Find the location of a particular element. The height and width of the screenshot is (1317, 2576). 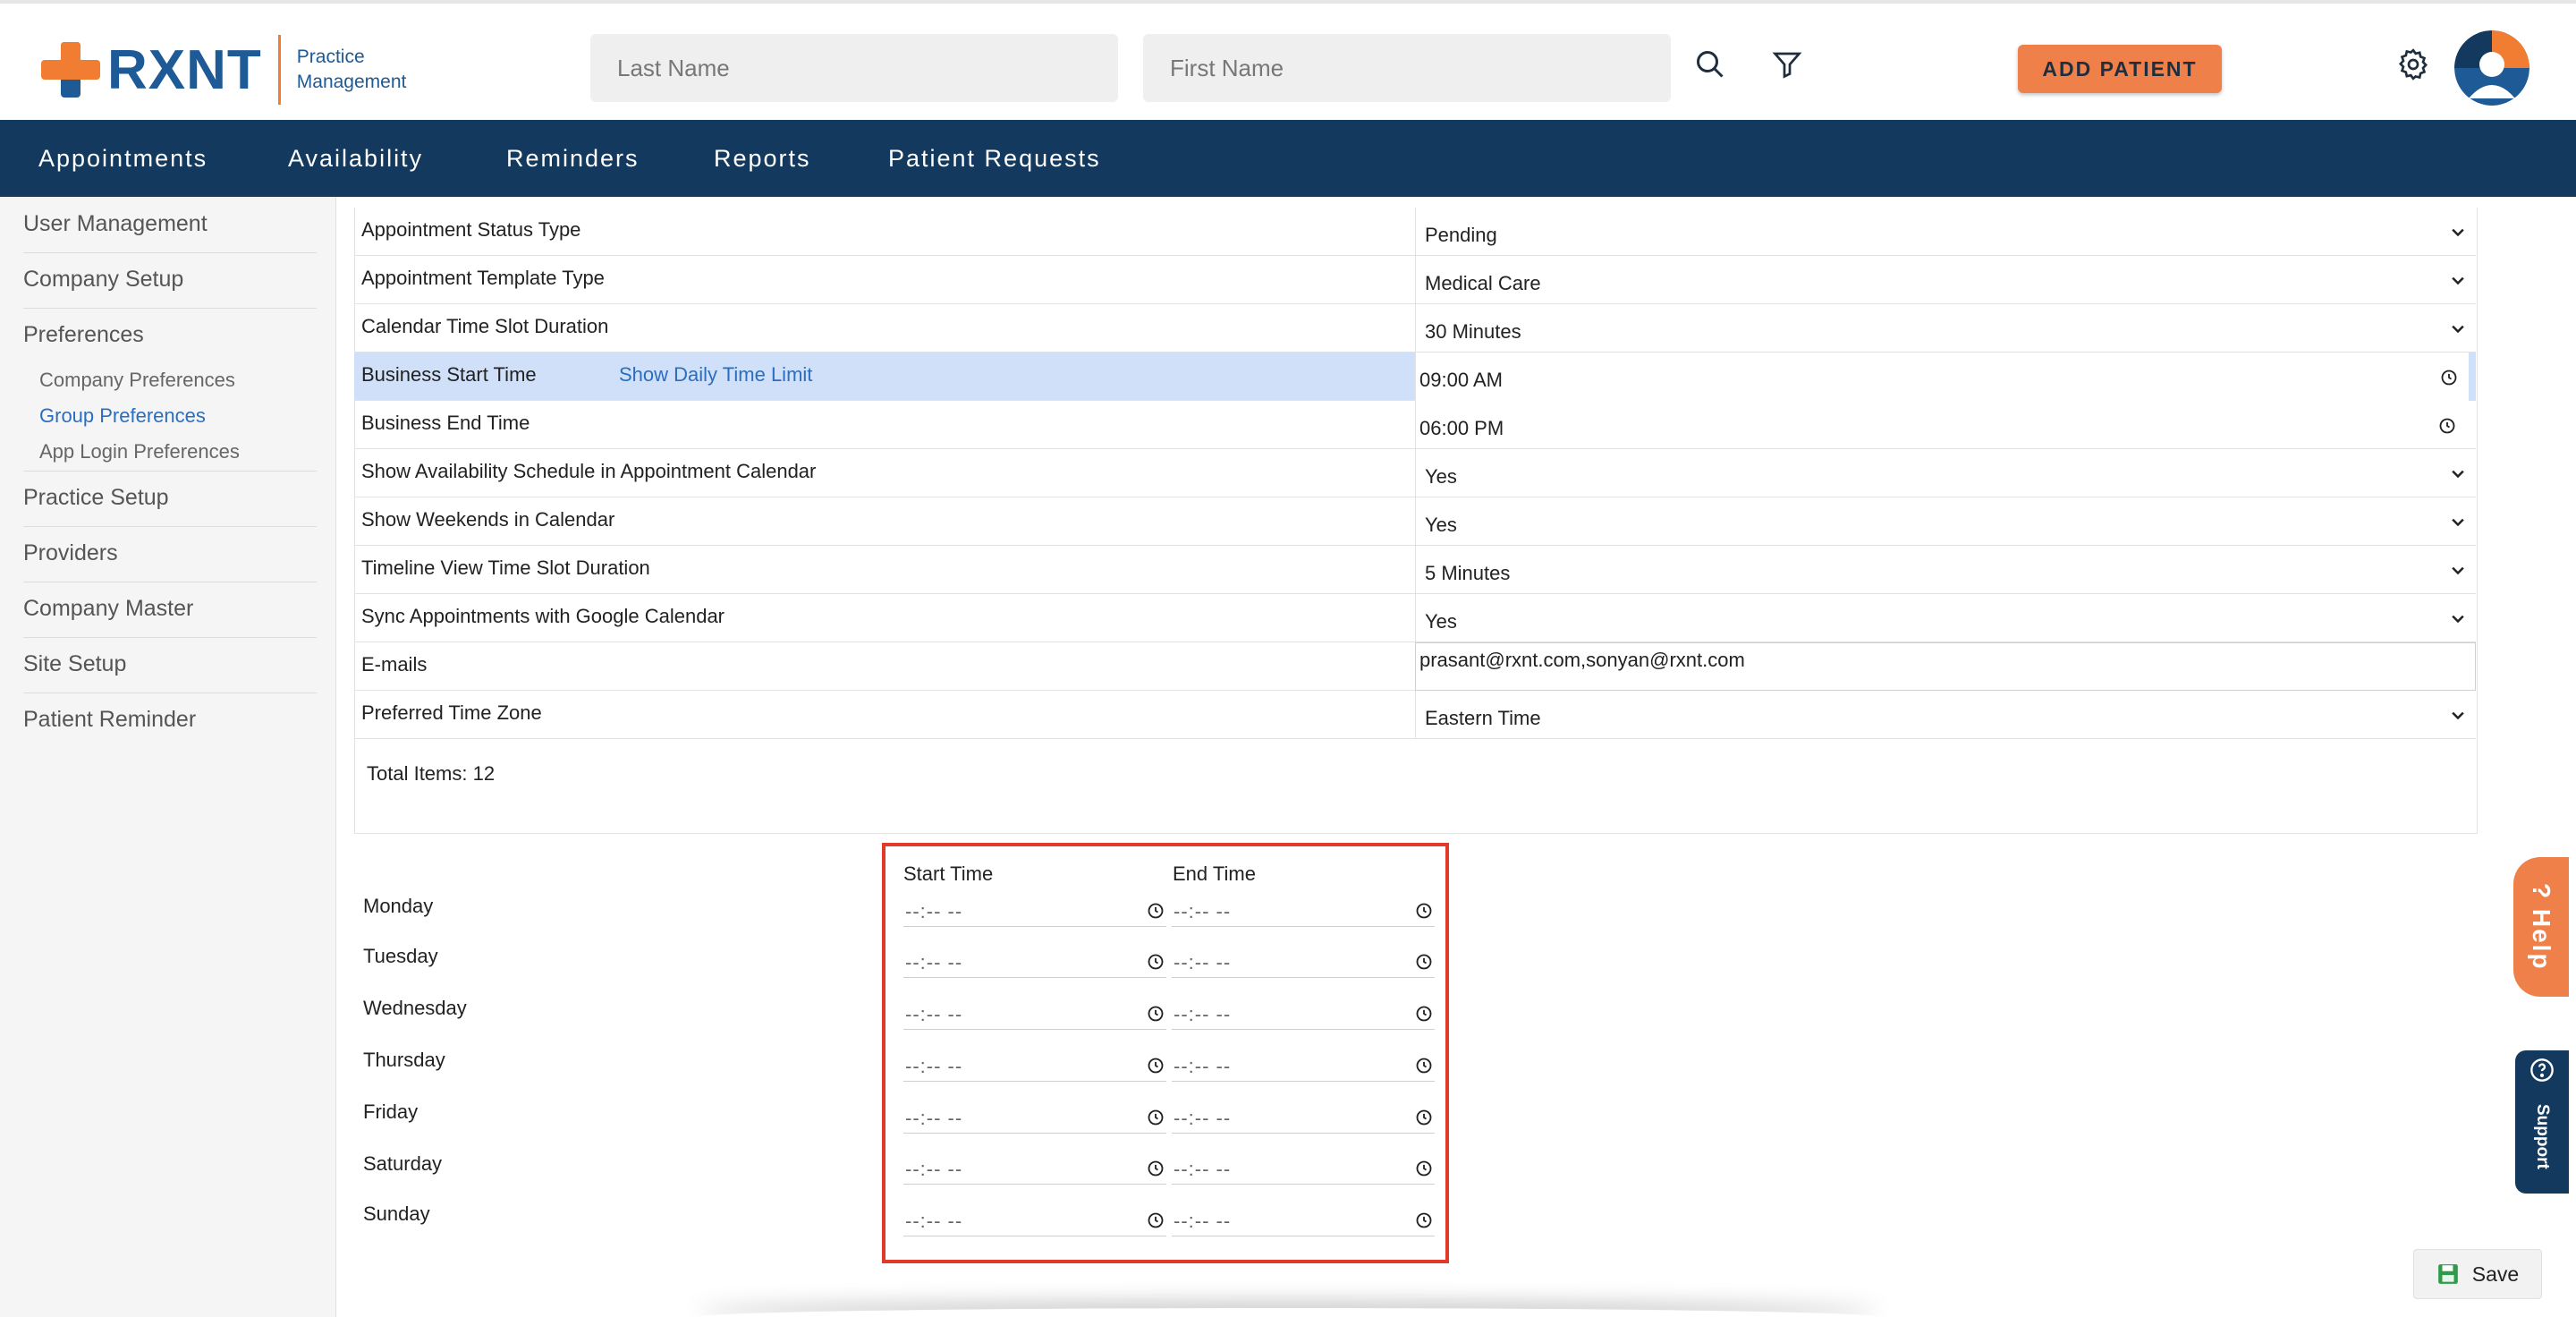

sidebar-item-preferences: Preferences is located at coordinates (83, 335).